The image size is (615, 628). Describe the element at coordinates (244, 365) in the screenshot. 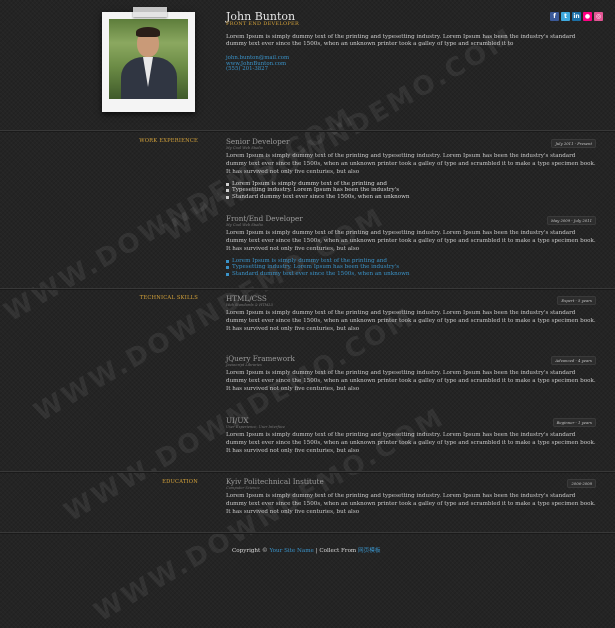

I see `skill-sub: Javascript Libraries` at that location.